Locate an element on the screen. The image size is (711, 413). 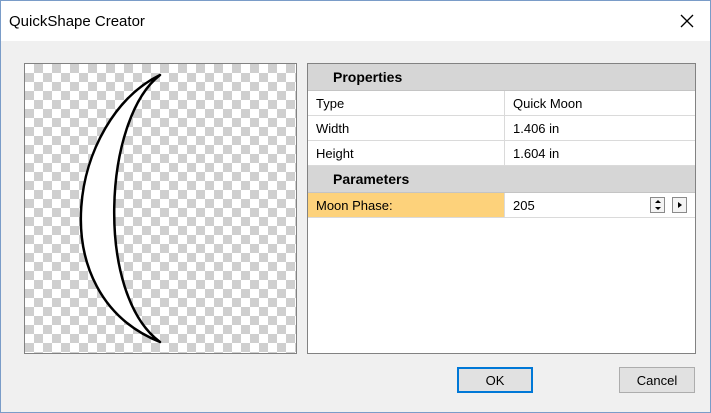
close-icon is located at coordinates (687, 21).